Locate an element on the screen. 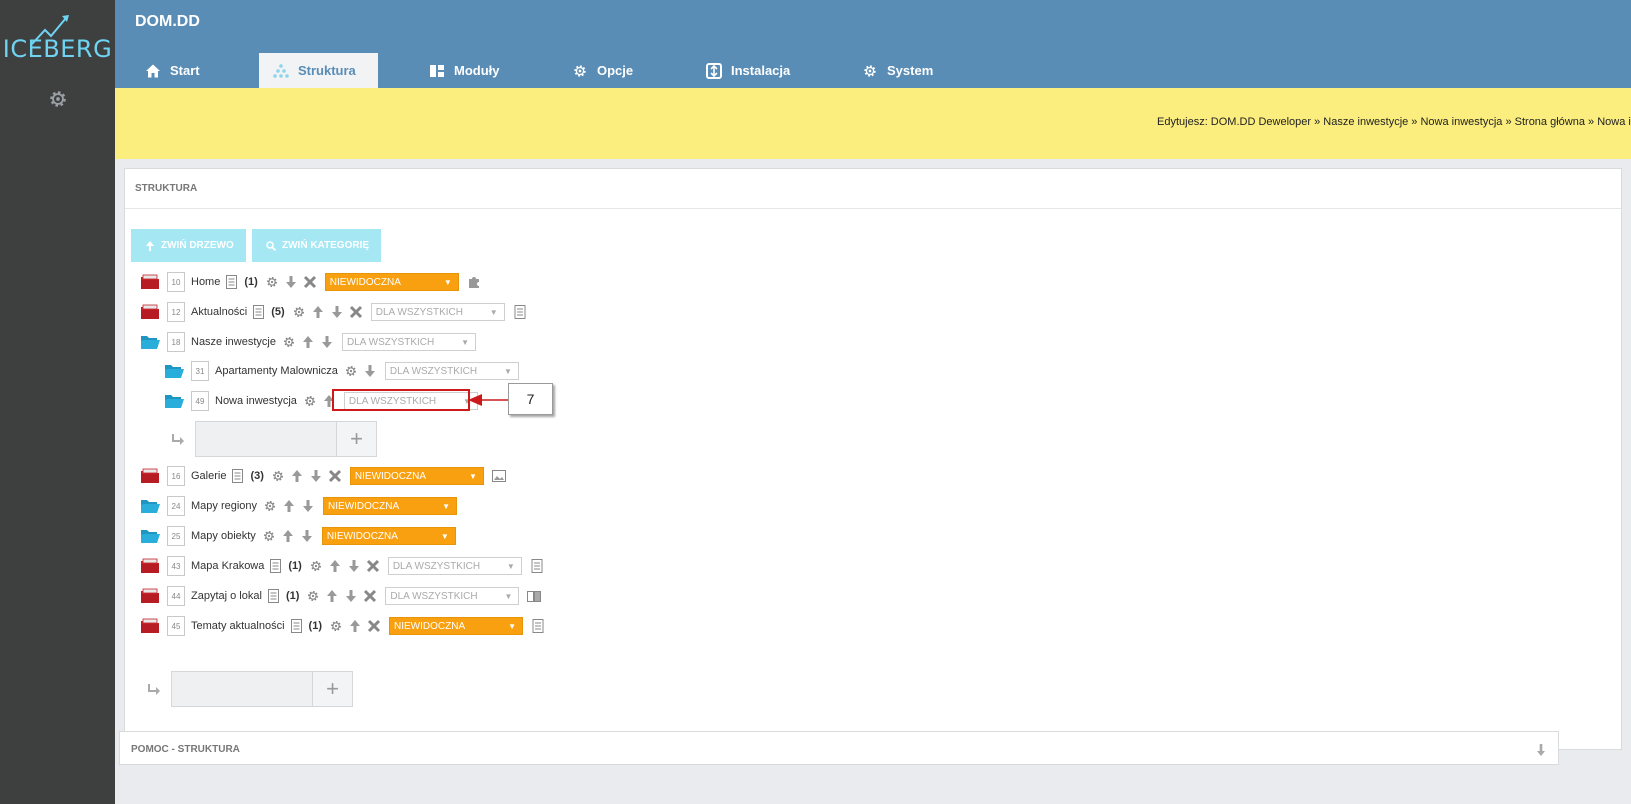  tab-instalacja: Instalacja is located at coordinates (748, 70).